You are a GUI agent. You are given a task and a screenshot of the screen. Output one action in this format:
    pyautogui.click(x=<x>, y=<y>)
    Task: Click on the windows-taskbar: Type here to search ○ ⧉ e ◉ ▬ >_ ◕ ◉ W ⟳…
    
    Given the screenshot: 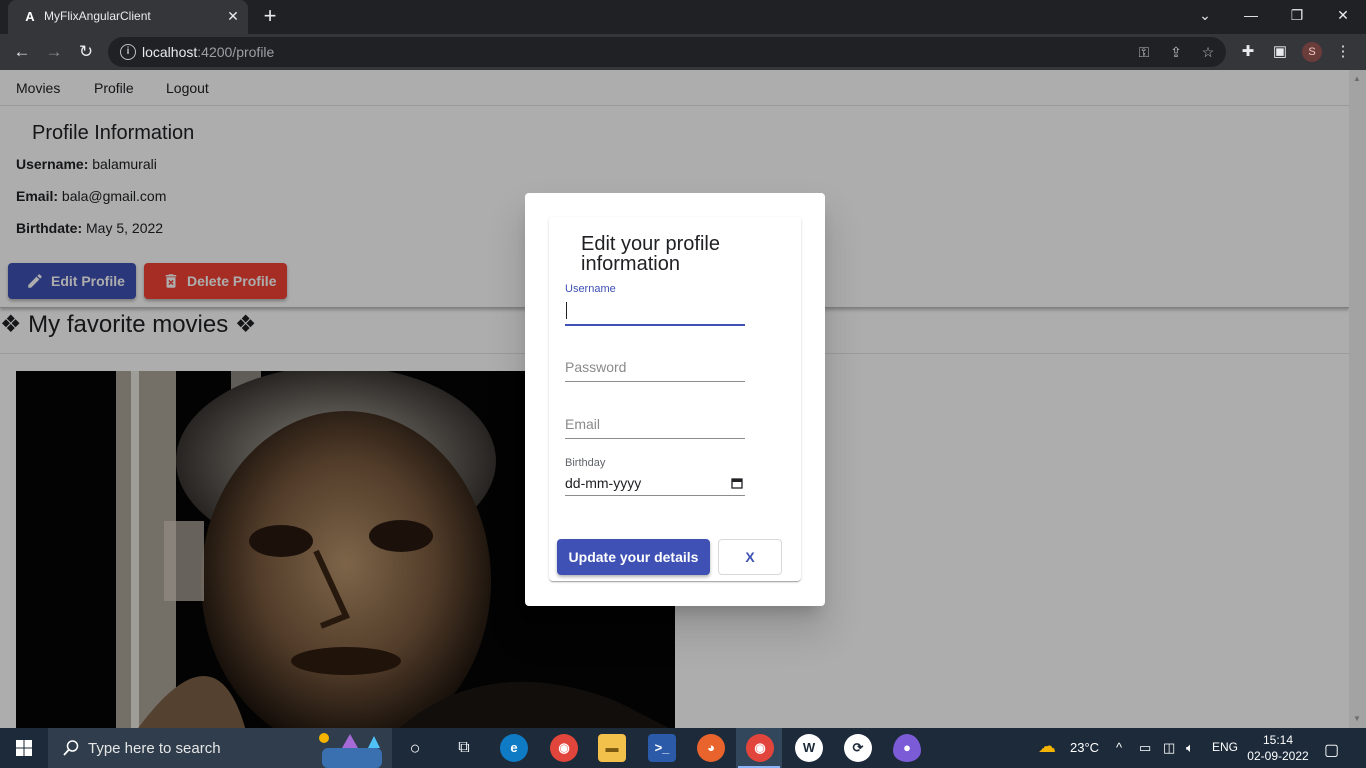 What is the action you would take?
    pyautogui.click(x=683, y=748)
    